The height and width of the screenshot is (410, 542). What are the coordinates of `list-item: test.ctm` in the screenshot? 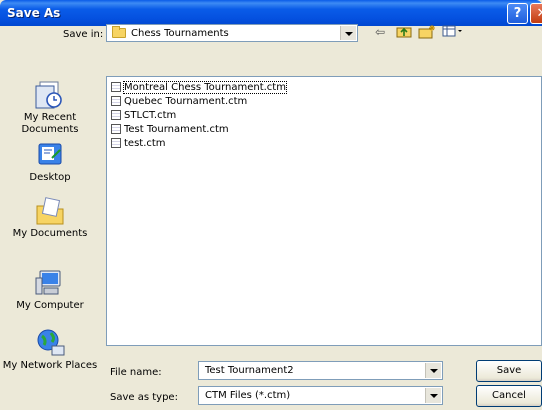 It's located at (138, 143).